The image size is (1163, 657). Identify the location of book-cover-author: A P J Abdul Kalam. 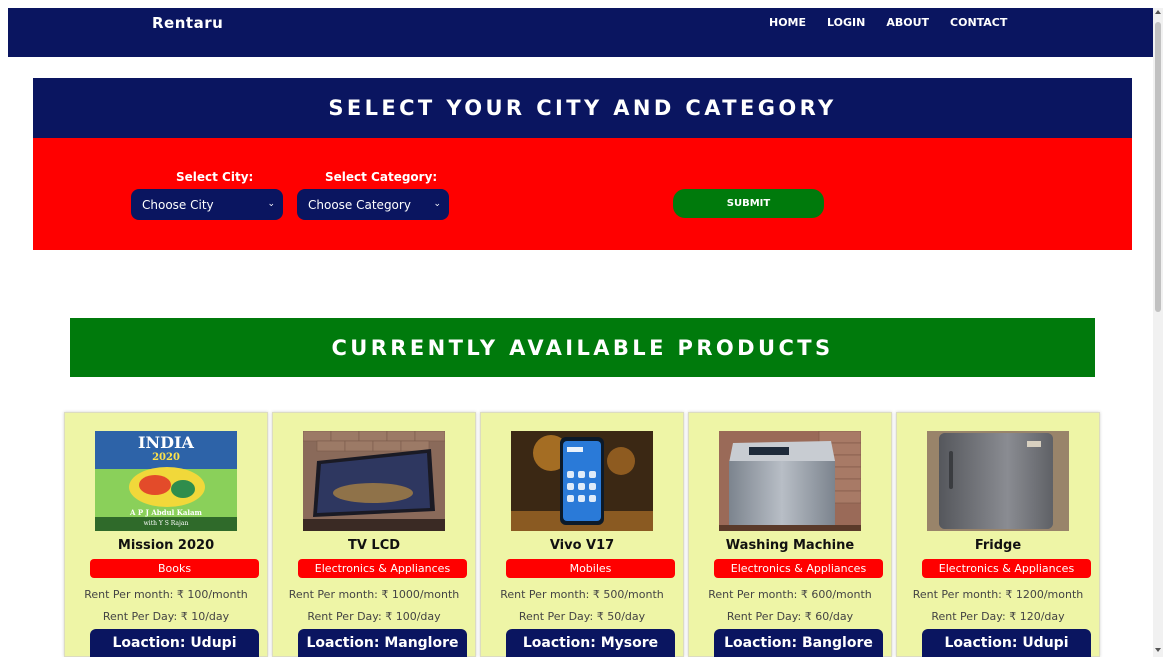
(166, 512).